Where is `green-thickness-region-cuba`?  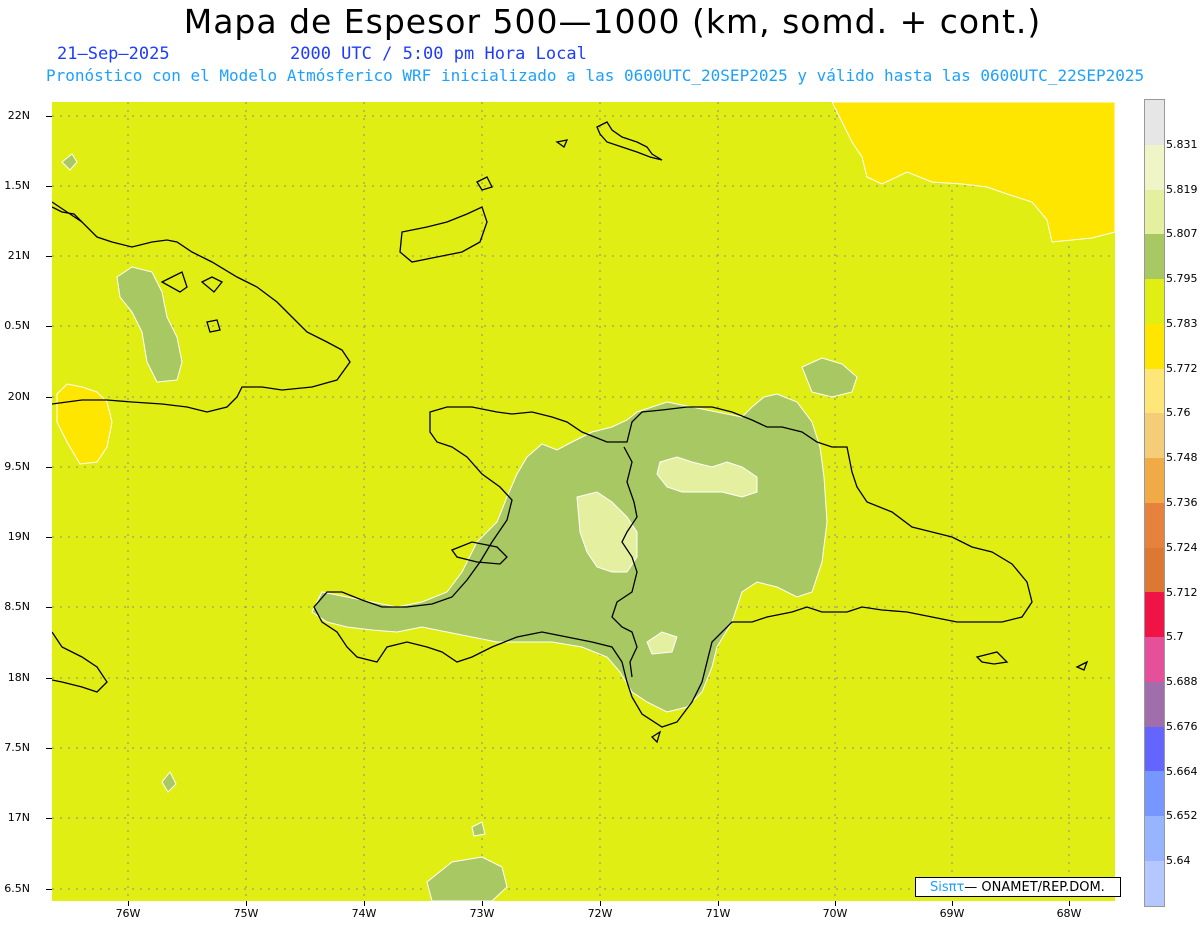
green-thickness-region-cuba is located at coordinates (149, 324).